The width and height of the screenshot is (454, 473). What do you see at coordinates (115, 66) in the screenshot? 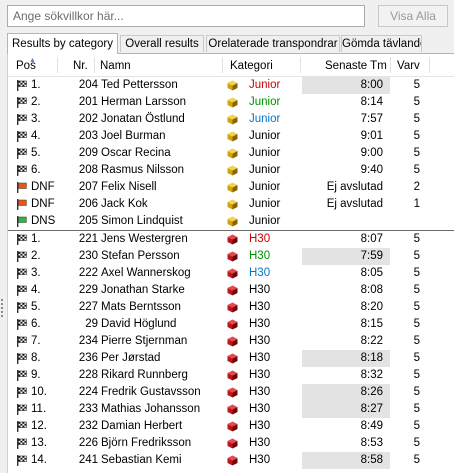
I see `column-header-name: Namn` at bounding box center [115, 66].